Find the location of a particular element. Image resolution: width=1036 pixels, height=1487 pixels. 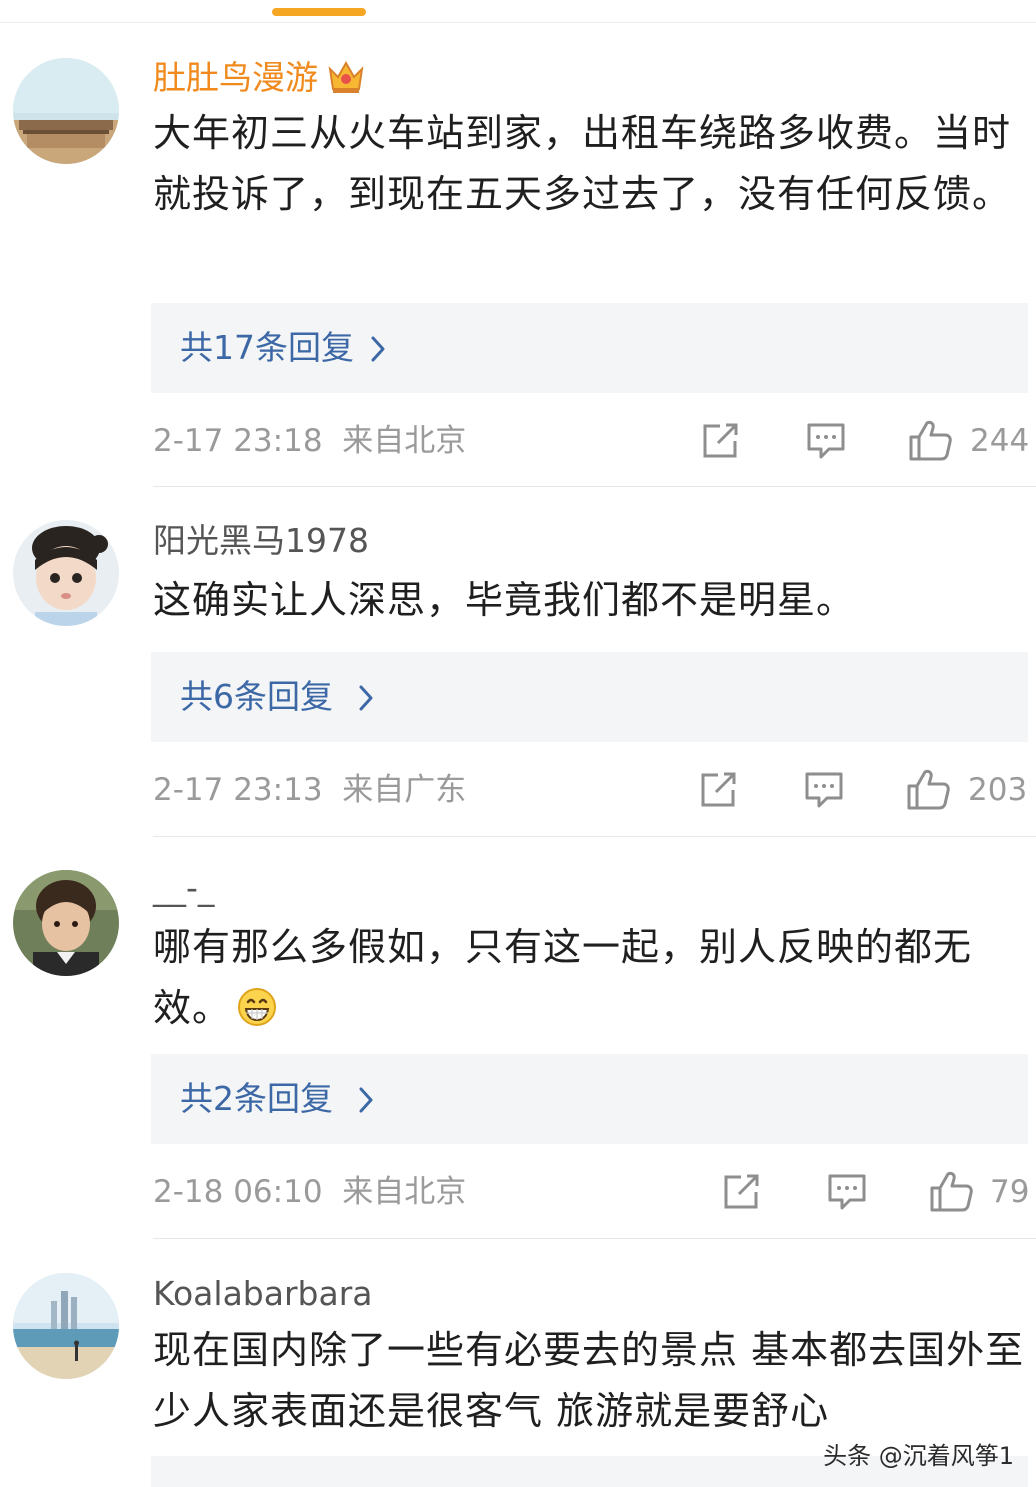

comment-meta: 2-17 23:13 来自广东 is located at coordinates (309, 790).